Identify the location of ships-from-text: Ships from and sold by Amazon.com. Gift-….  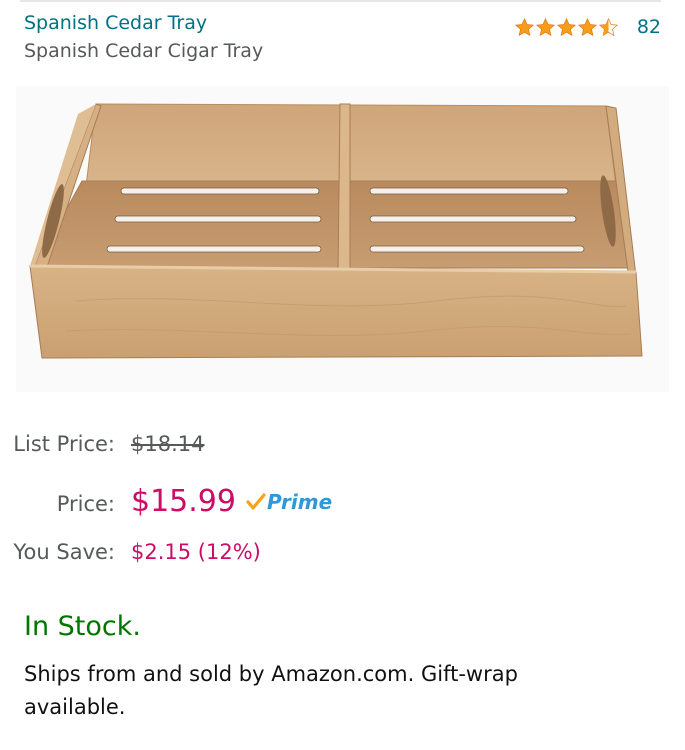
(271, 690).